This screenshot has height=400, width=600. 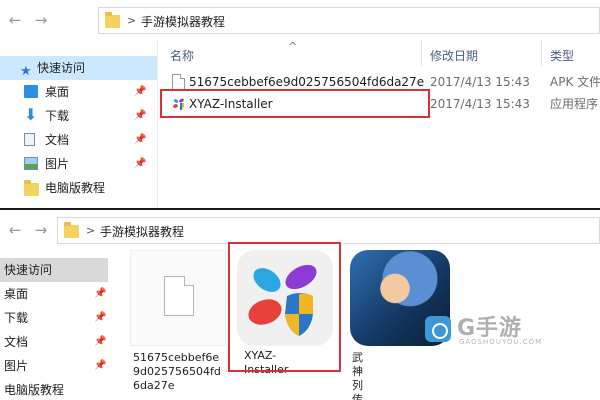 I want to click on navigation-pane: ★ 快速访问 桌面 📌 ⬇ 下载 📌 文档 📌 图片 📌 电脑版教程, so click(x=79, y=124).